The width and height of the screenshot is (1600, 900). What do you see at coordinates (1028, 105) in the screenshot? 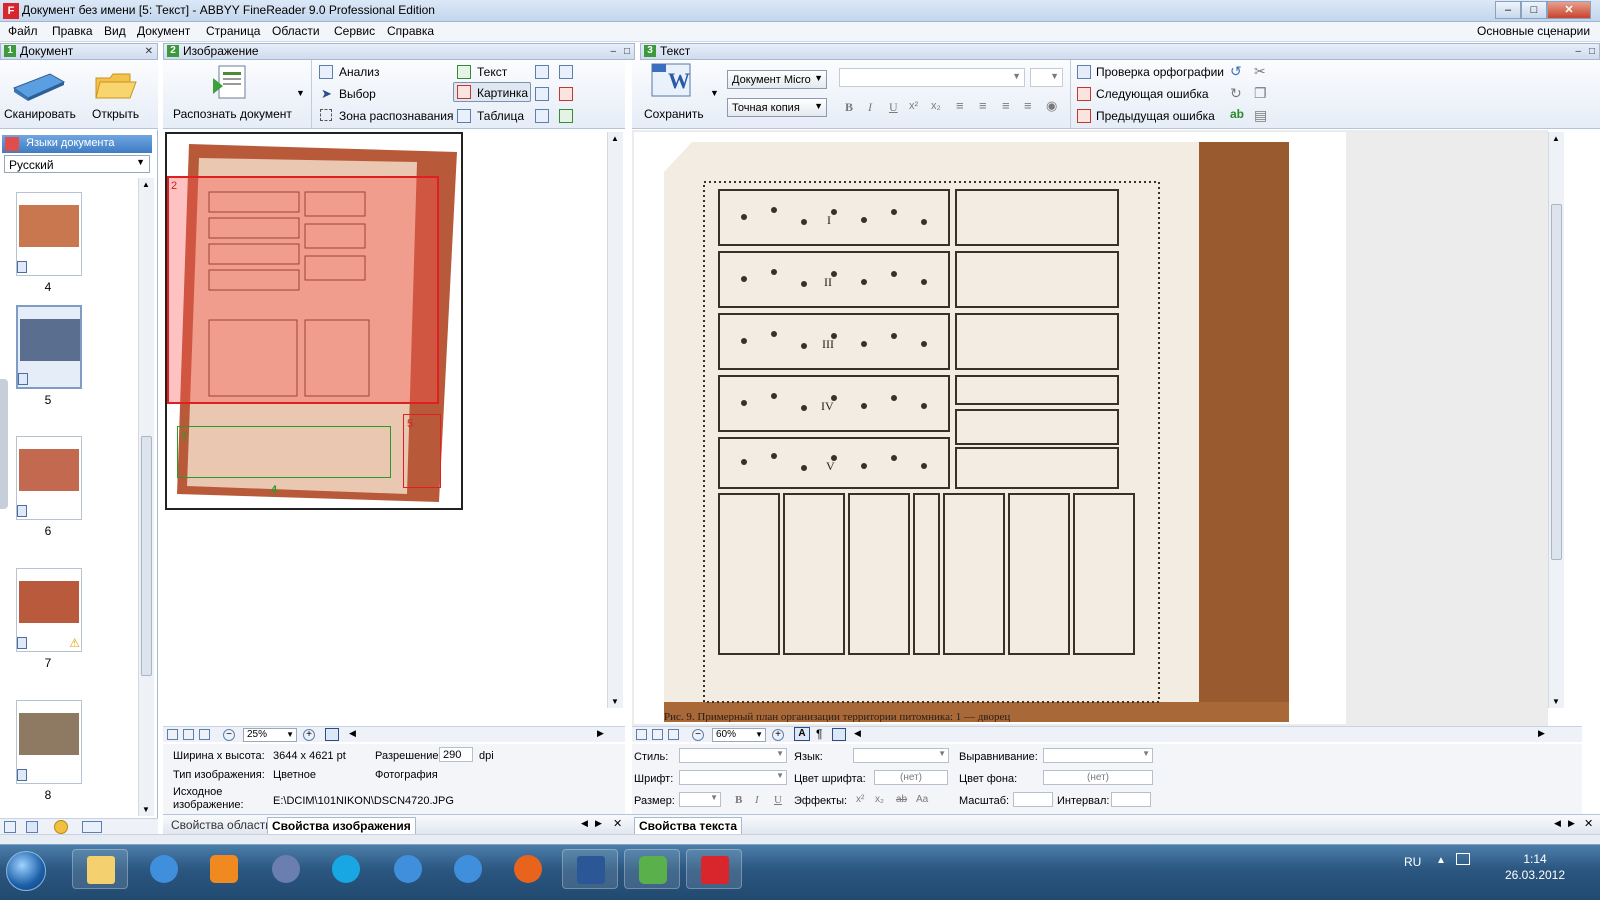
I see `align-justify-icon: ≡` at bounding box center [1028, 105].